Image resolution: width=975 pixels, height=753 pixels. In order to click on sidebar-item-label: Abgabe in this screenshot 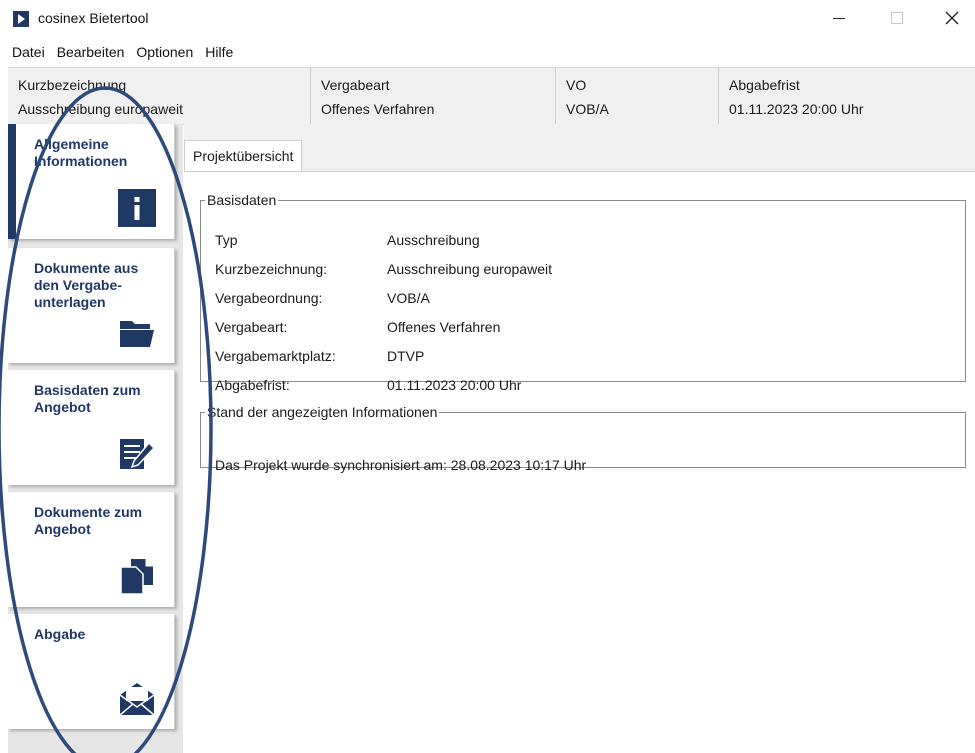, I will do `click(60, 634)`.